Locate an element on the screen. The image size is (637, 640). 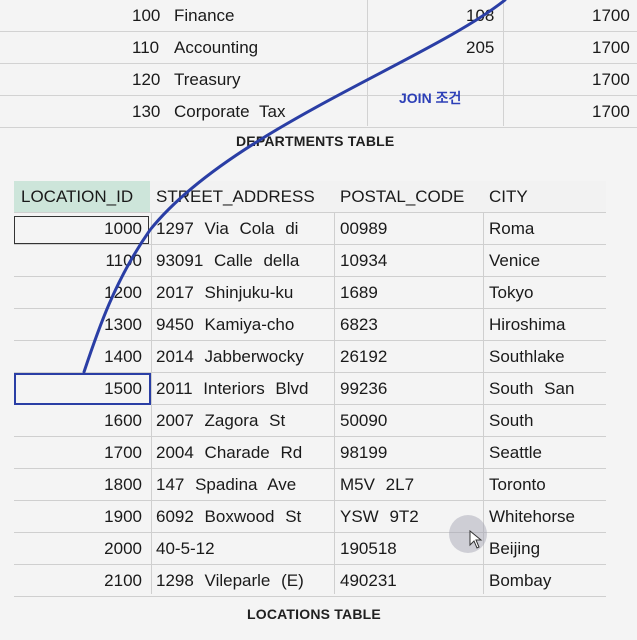
mouse-pointer-icon is located at coordinates (476, 539).